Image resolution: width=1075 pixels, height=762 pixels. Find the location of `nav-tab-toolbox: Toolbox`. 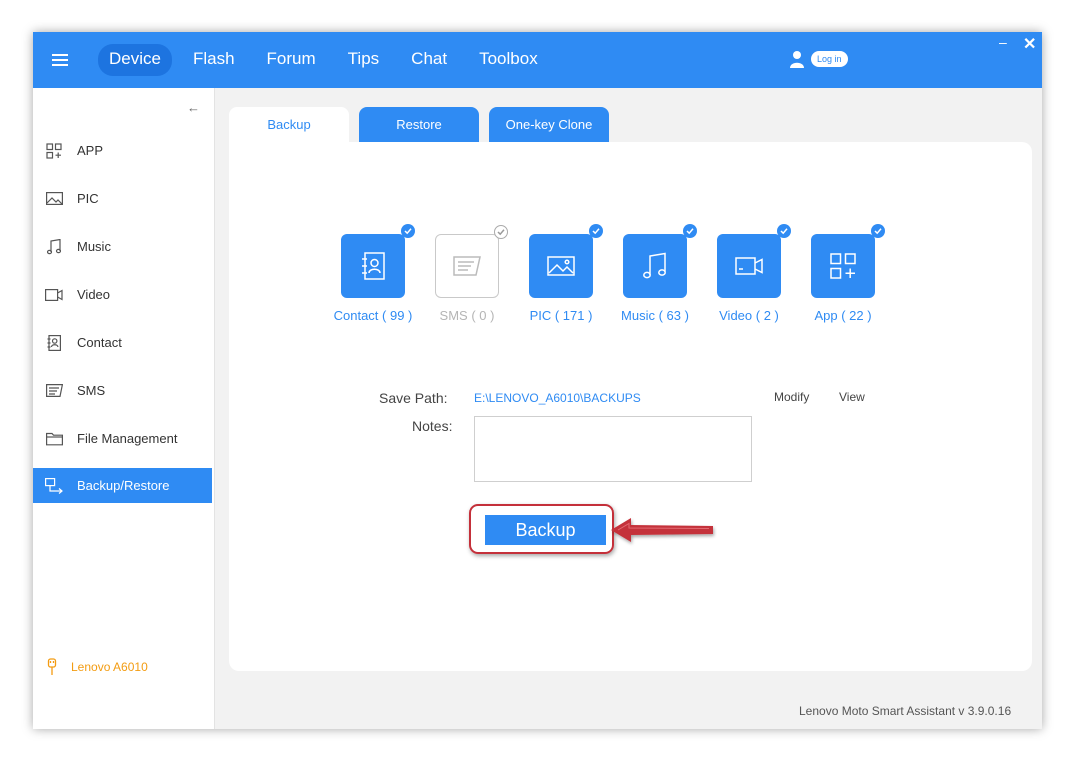

nav-tab-toolbox: Toolbox is located at coordinates (508, 60).